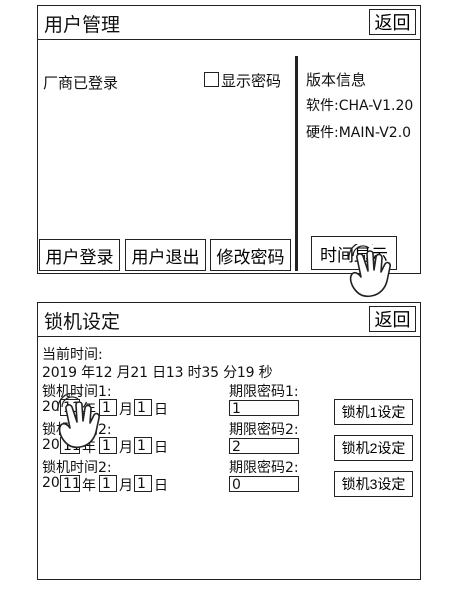 This screenshot has width=475, height=601. Describe the element at coordinates (245, 373) in the screenshot. I see `time-second: 19` at that location.